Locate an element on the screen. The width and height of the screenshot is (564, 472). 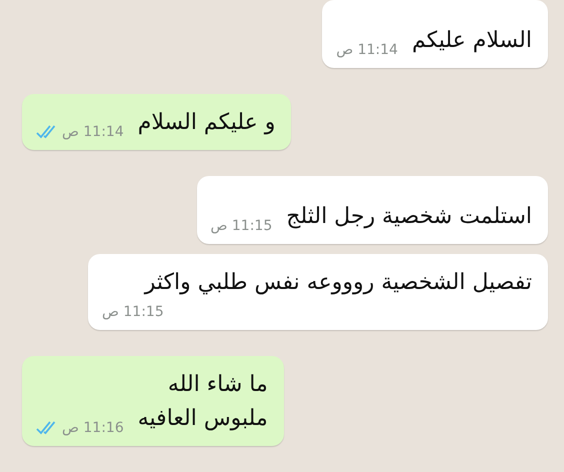
message-text: السلام عليكم is located at coordinates (472, 40).